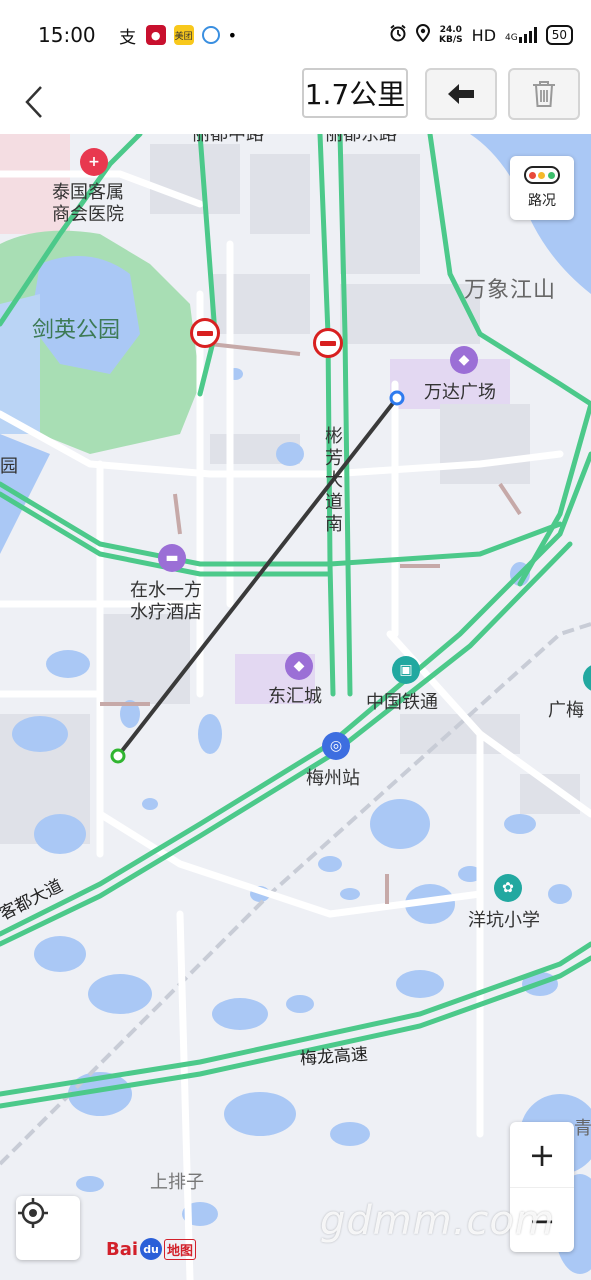  What do you see at coordinates (9, 466) in the screenshot?
I see `left-edge-label: 花园` at bounding box center [9, 466].